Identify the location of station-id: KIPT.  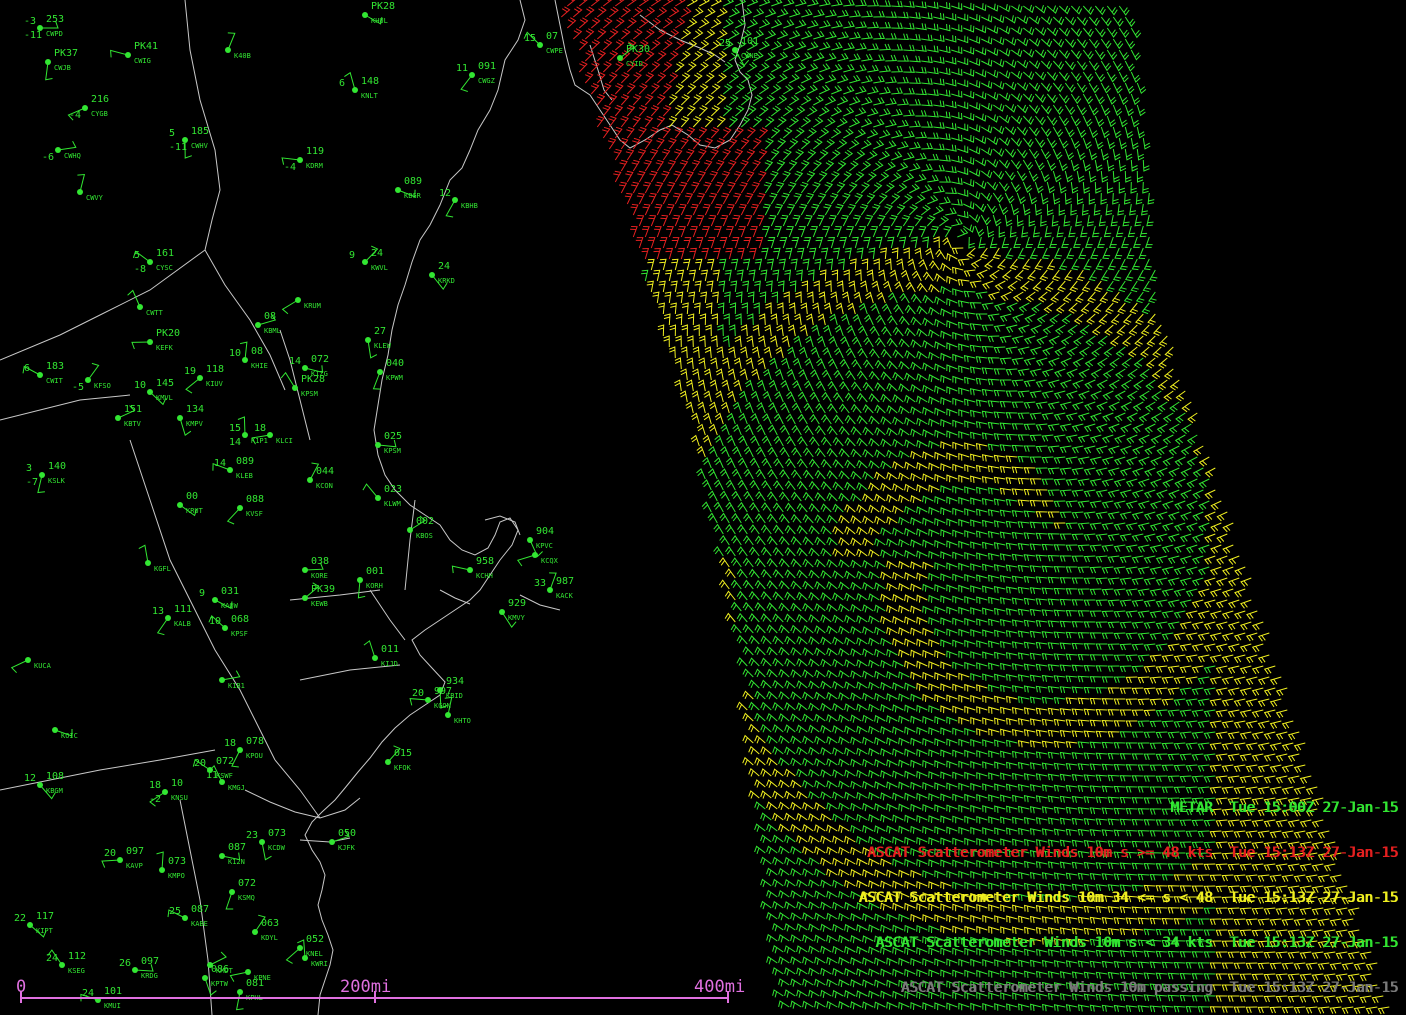
(45, 931).